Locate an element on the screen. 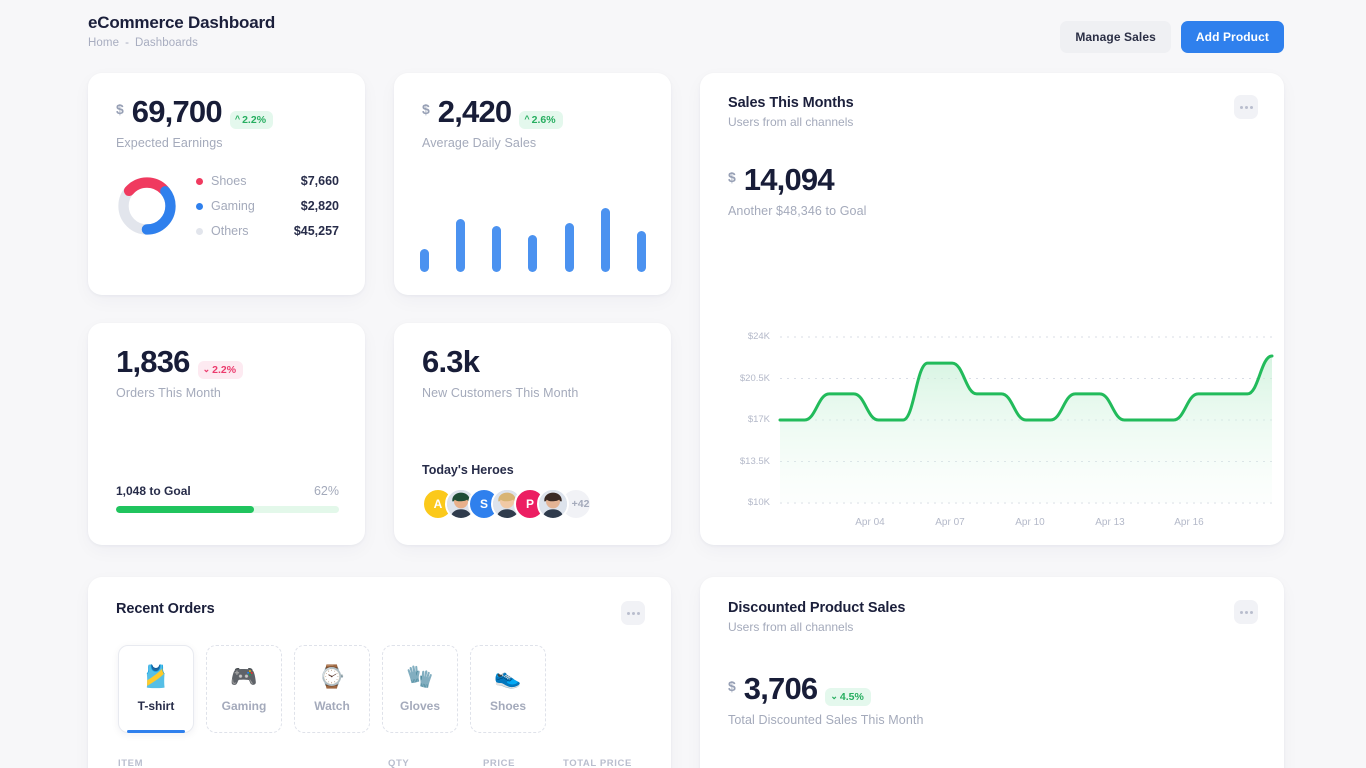 The image size is (1366, 768). sales-card-subtitle: Users from all channels is located at coordinates (791, 122).